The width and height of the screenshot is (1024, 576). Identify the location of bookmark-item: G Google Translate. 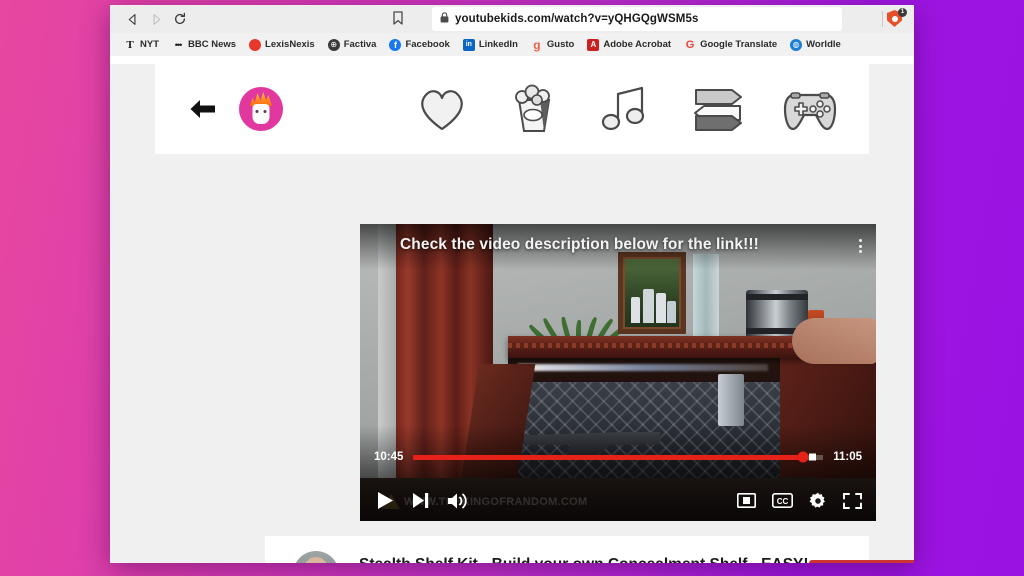
(730, 45).